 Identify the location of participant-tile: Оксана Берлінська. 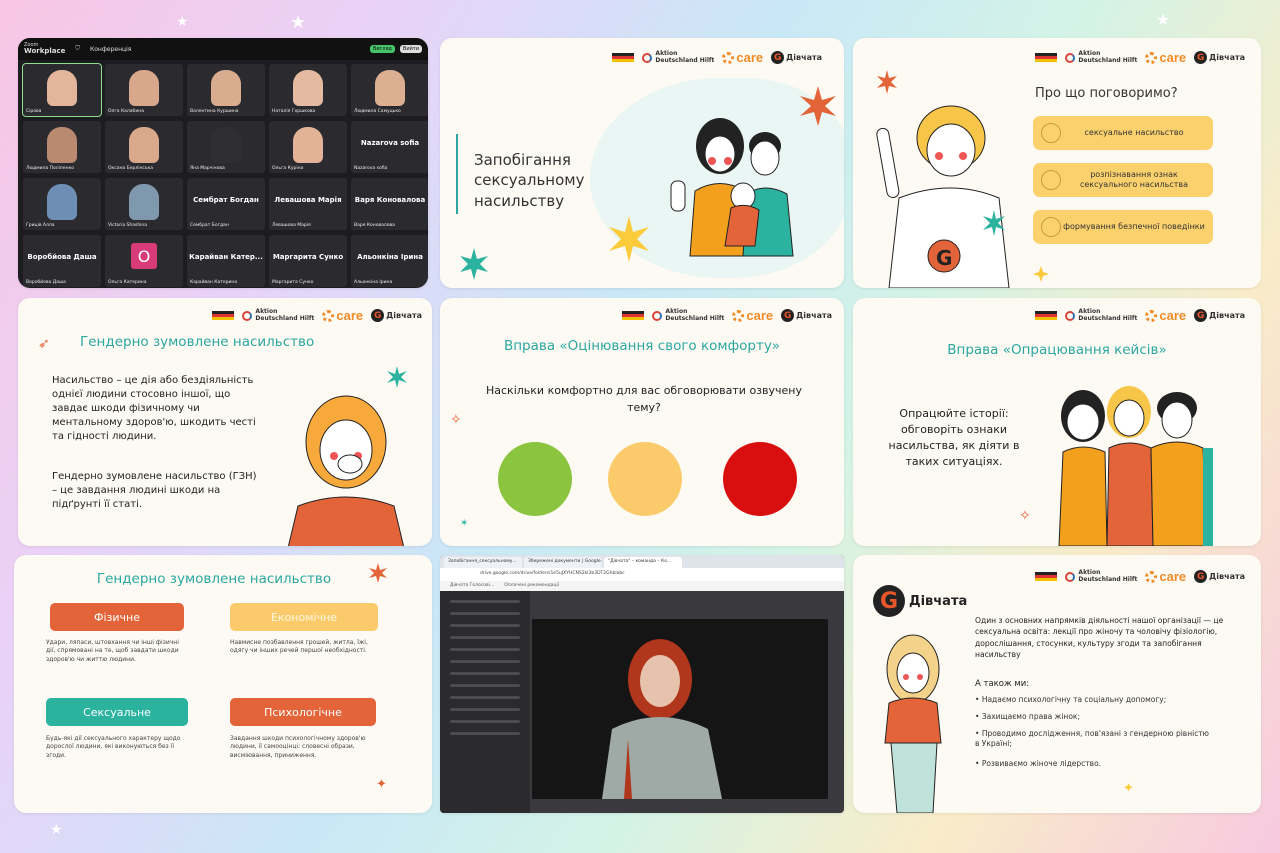
(144, 147).